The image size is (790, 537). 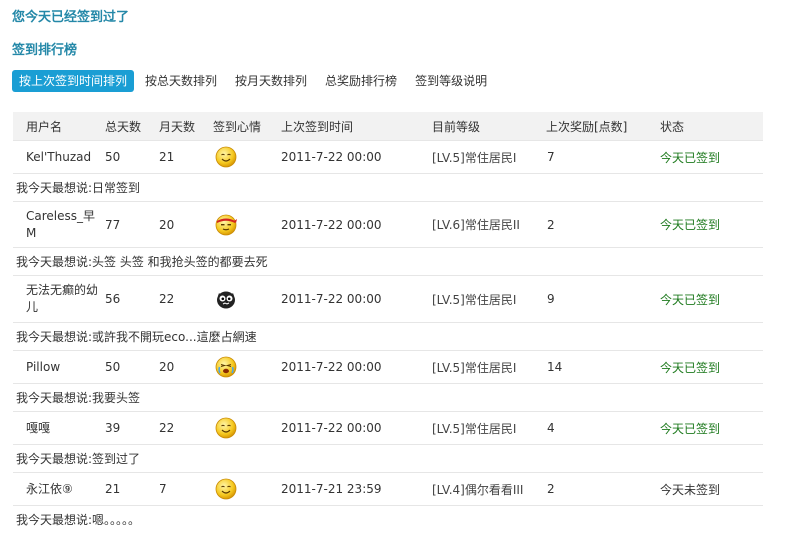 I want to click on today-message: 我今天最想说:日常签到, so click(x=388, y=187).